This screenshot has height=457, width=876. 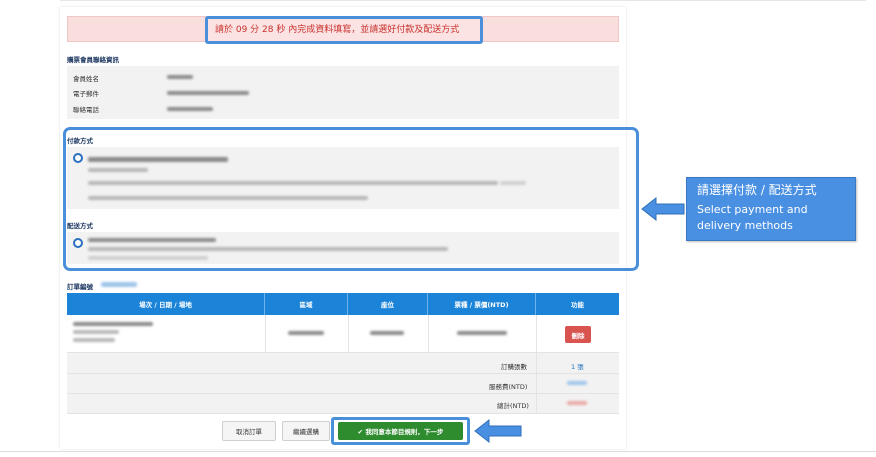 I want to click on payment-radio, so click(x=78, y=158).